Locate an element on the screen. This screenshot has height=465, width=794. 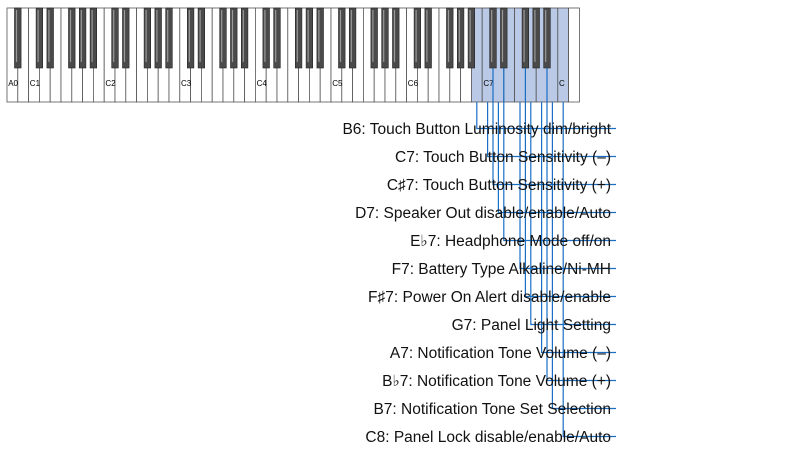
black-key-as3 is located at coordinates (245, 38).